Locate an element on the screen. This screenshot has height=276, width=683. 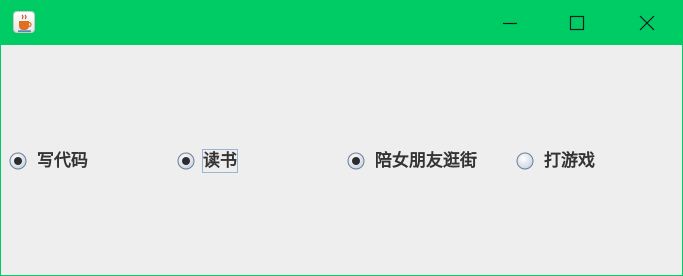
radio-unchecked-icon is located at coordinates (525, 161).